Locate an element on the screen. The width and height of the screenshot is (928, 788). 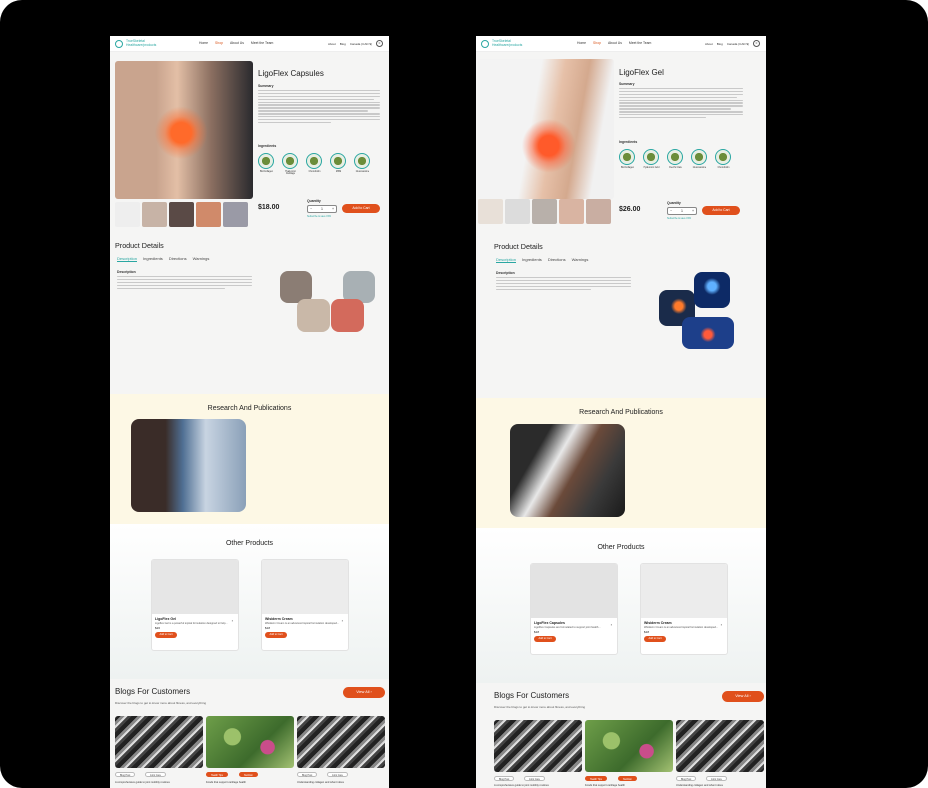
summary-text is located at coordinates (319, 107).